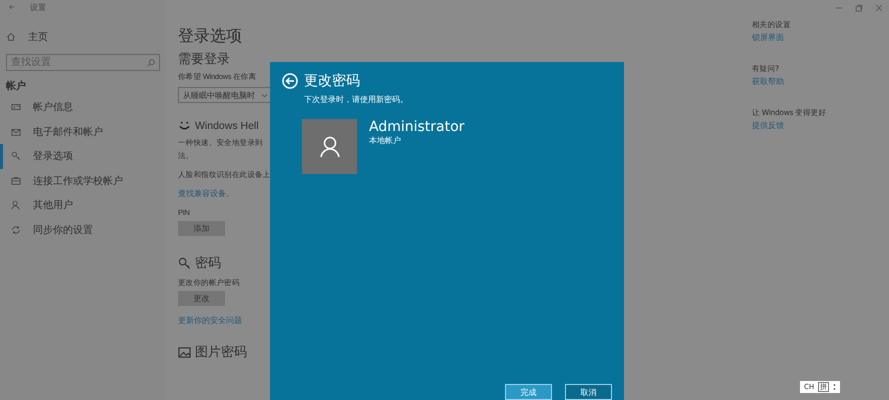 The image size is (889, 400). Describe the element at coordinates (80, 156) in the screenshot. I see `sidebar-item: 登录选项` at that location.